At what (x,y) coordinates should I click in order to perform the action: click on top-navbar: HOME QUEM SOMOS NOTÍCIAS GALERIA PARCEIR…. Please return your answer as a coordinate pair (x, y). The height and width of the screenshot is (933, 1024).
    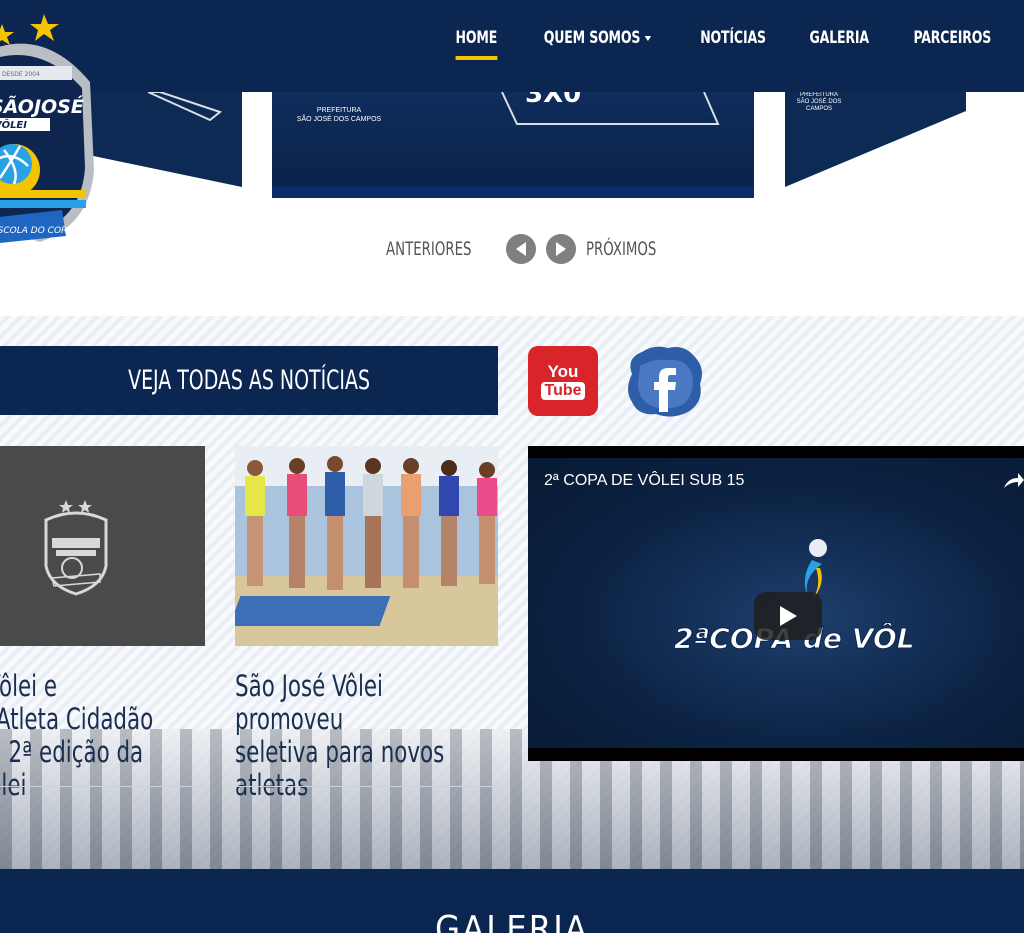
    Looking at the image, I should click on (512, 46).